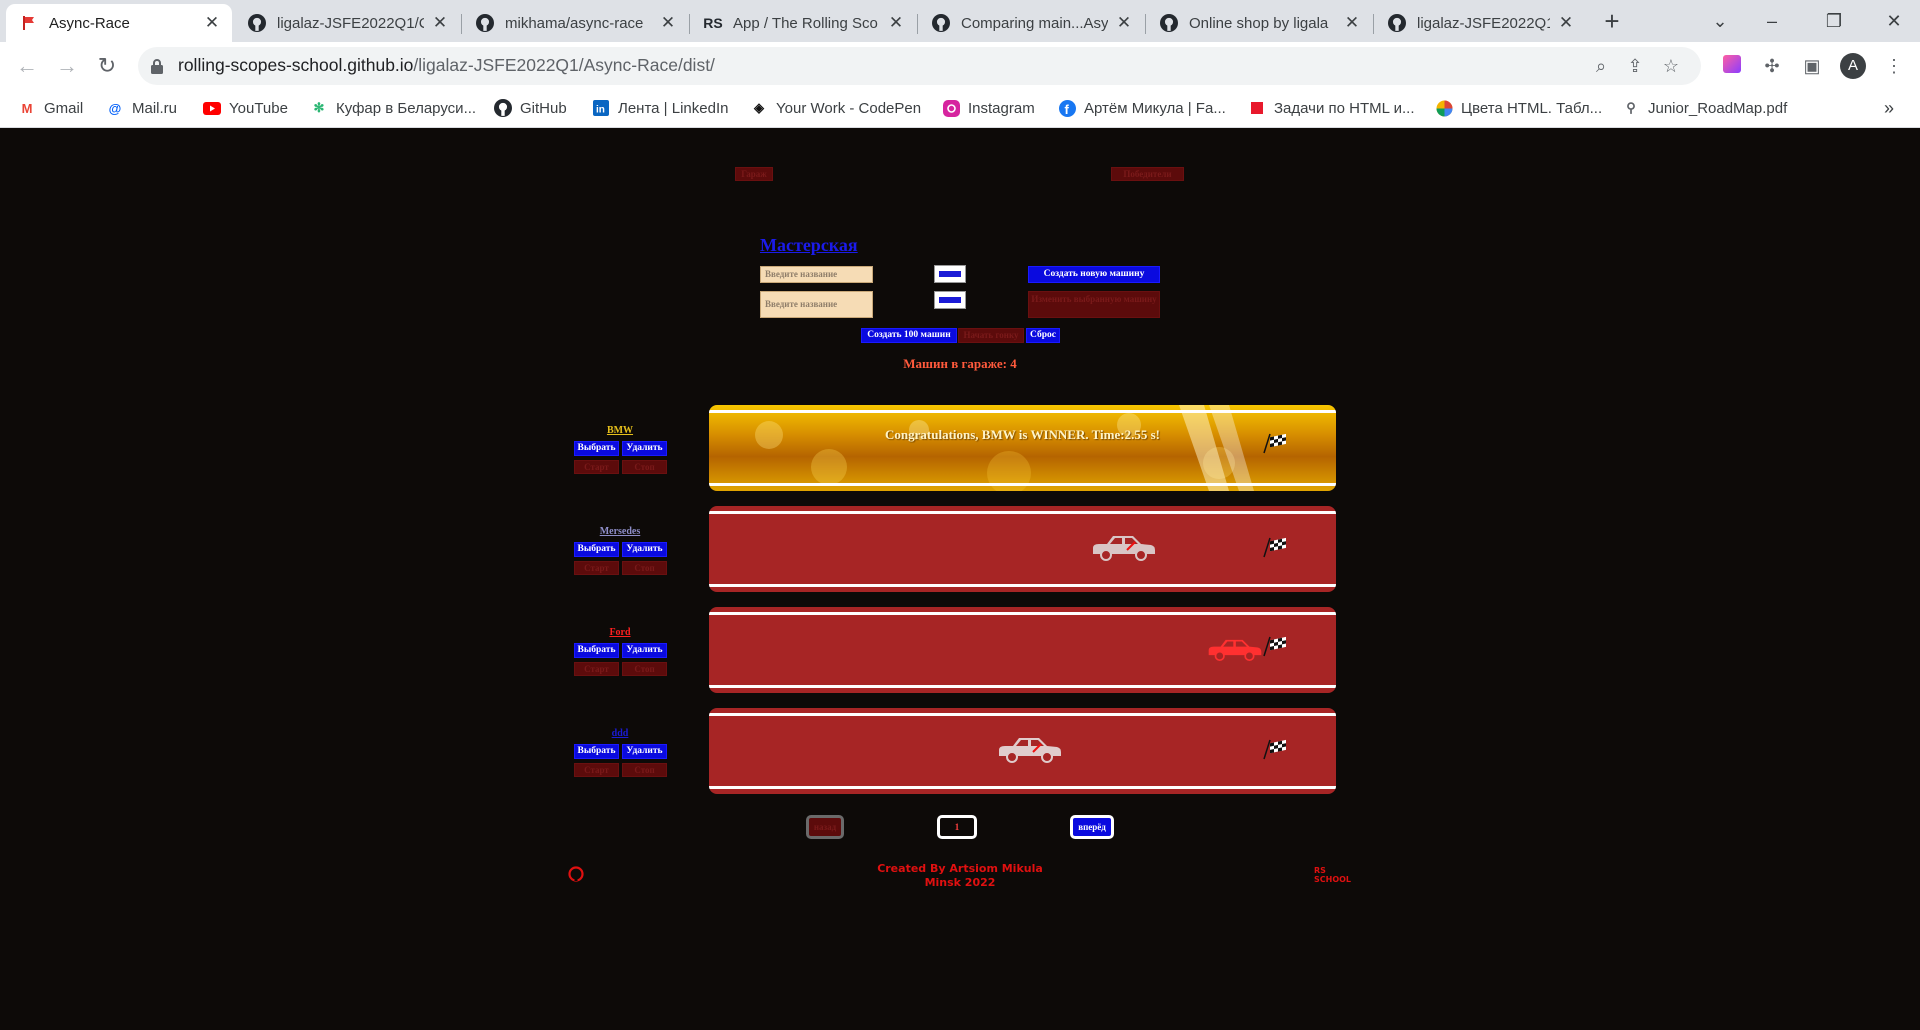  What do you see at coordinates (816, 274) in the screenshot?
I see `create-name-input: Введите название` at bounding box center [816, 274].